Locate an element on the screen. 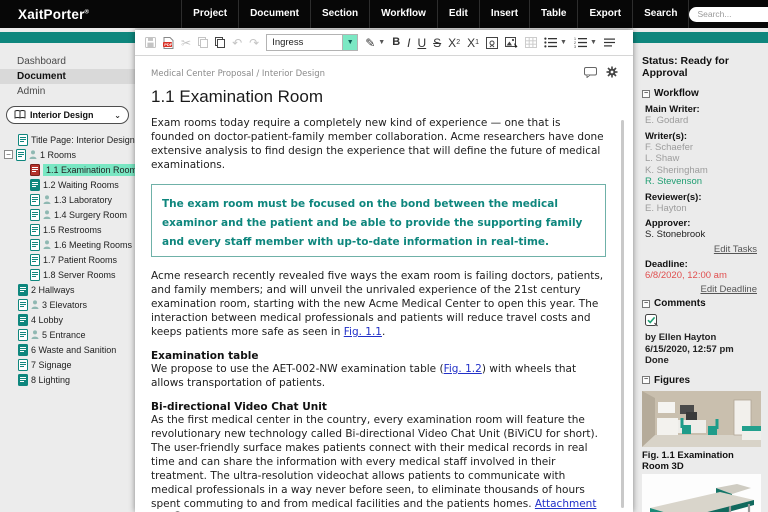  sidebar-nav: Dashboard Document Admin is located at coordinates (67, 76).